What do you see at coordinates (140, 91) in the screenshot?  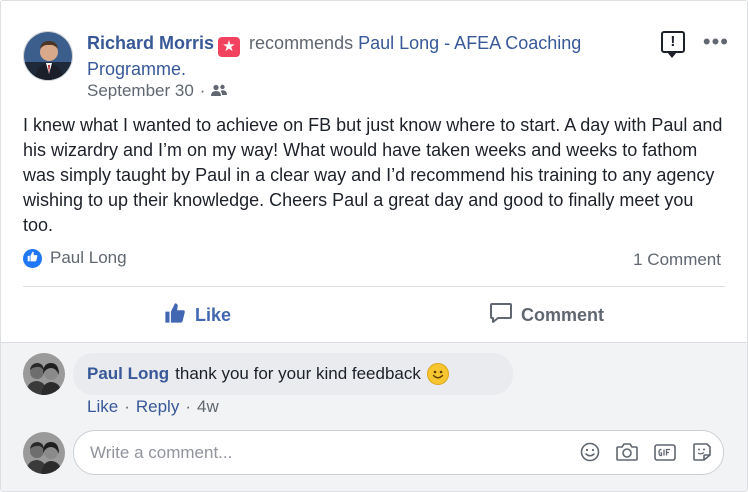 I see `post-date: September 30` at bounding box center [140, 91].